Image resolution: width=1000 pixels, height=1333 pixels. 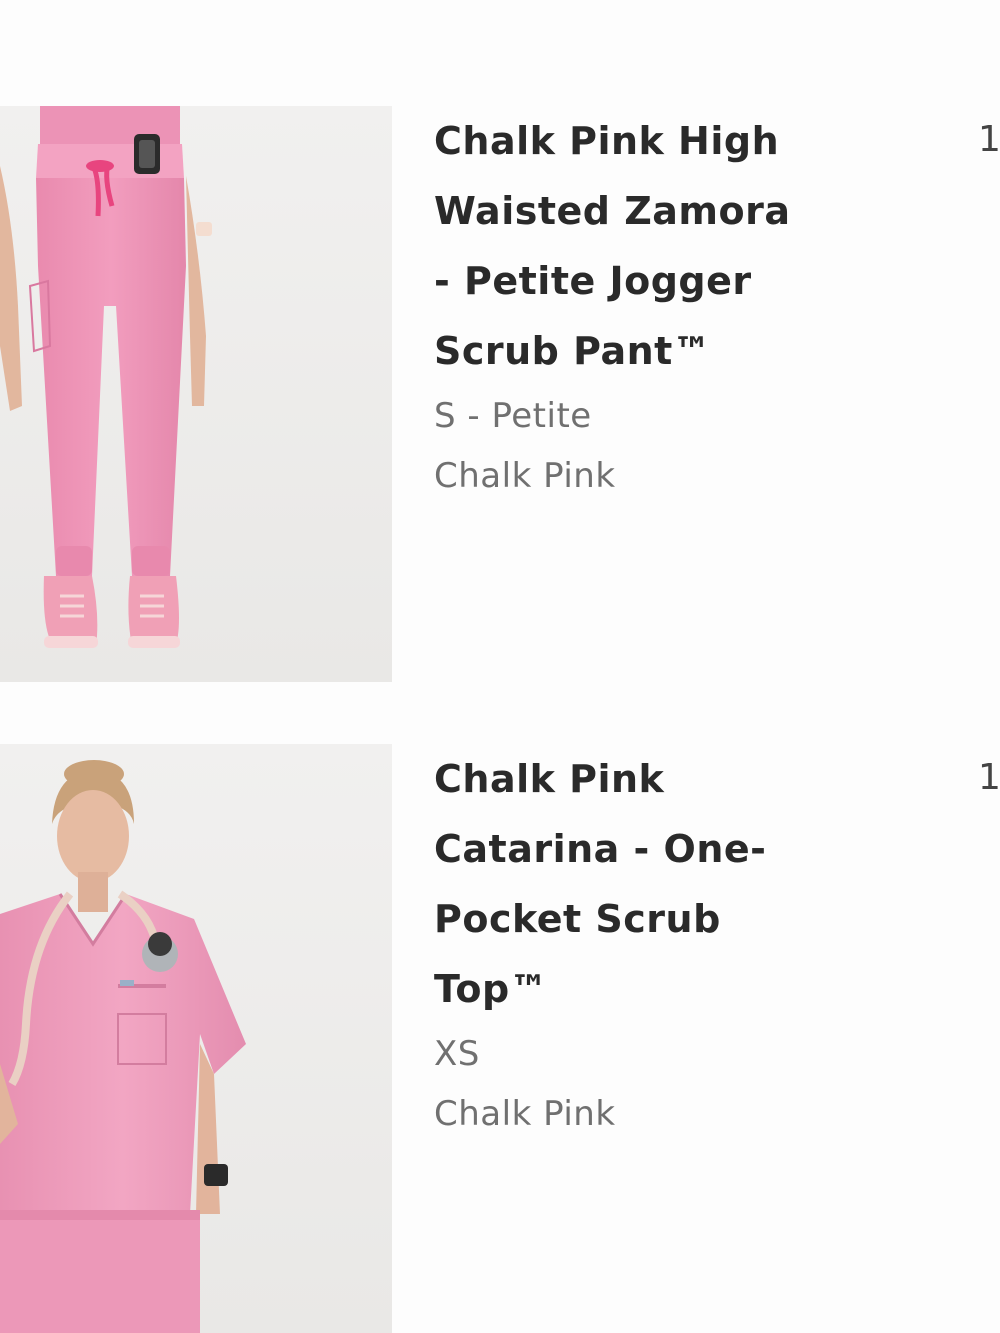 I want to click on top-photo-icon, so click(x=123, y=1046).